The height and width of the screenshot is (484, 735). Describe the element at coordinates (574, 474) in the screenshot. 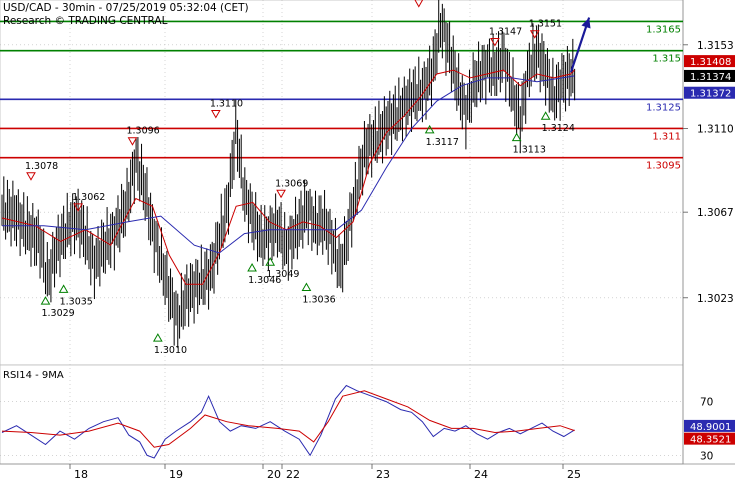

I see `x-tick-label: 25` at that location.